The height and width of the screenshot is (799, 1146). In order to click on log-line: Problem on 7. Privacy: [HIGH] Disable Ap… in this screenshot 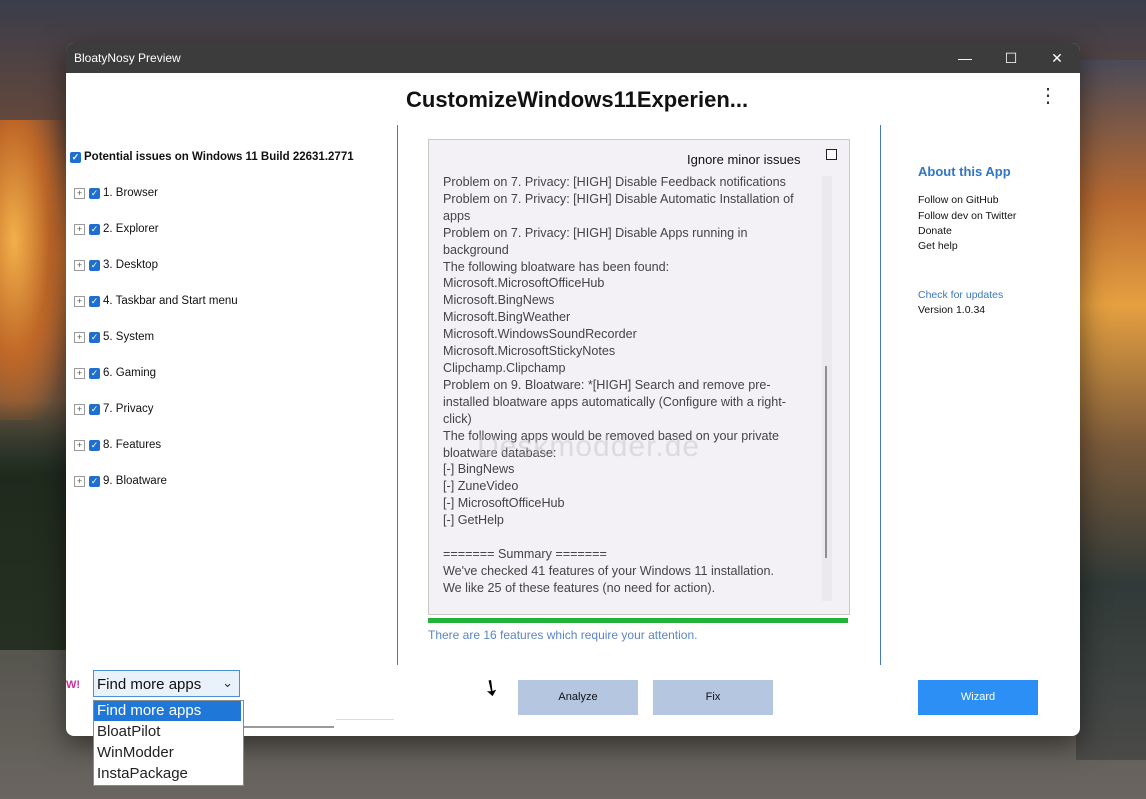, I will do `click(595, 241)`.